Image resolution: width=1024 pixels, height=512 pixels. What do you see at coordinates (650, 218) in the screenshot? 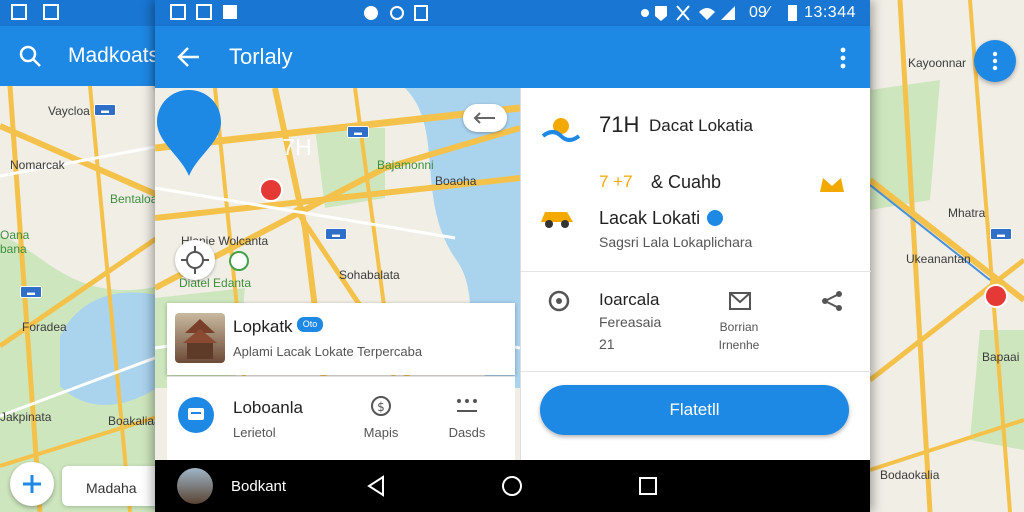
I see `location-title: Lacak Lokati` at bounding box center [650, 218].